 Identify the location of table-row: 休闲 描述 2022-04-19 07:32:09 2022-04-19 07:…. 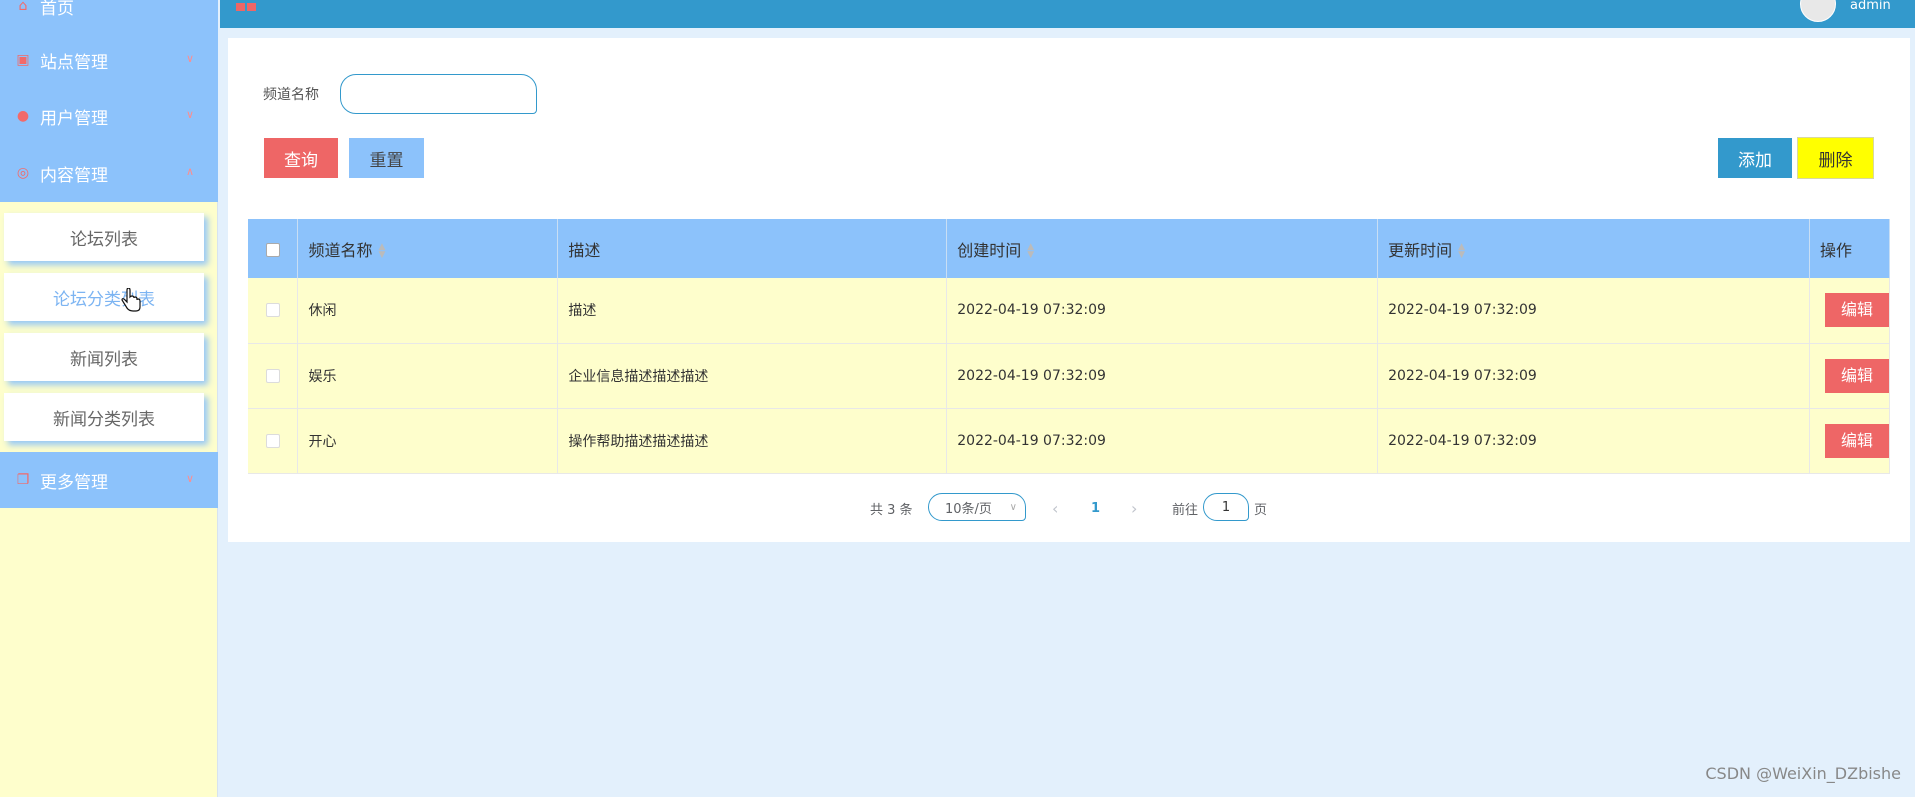
(1069, 311).